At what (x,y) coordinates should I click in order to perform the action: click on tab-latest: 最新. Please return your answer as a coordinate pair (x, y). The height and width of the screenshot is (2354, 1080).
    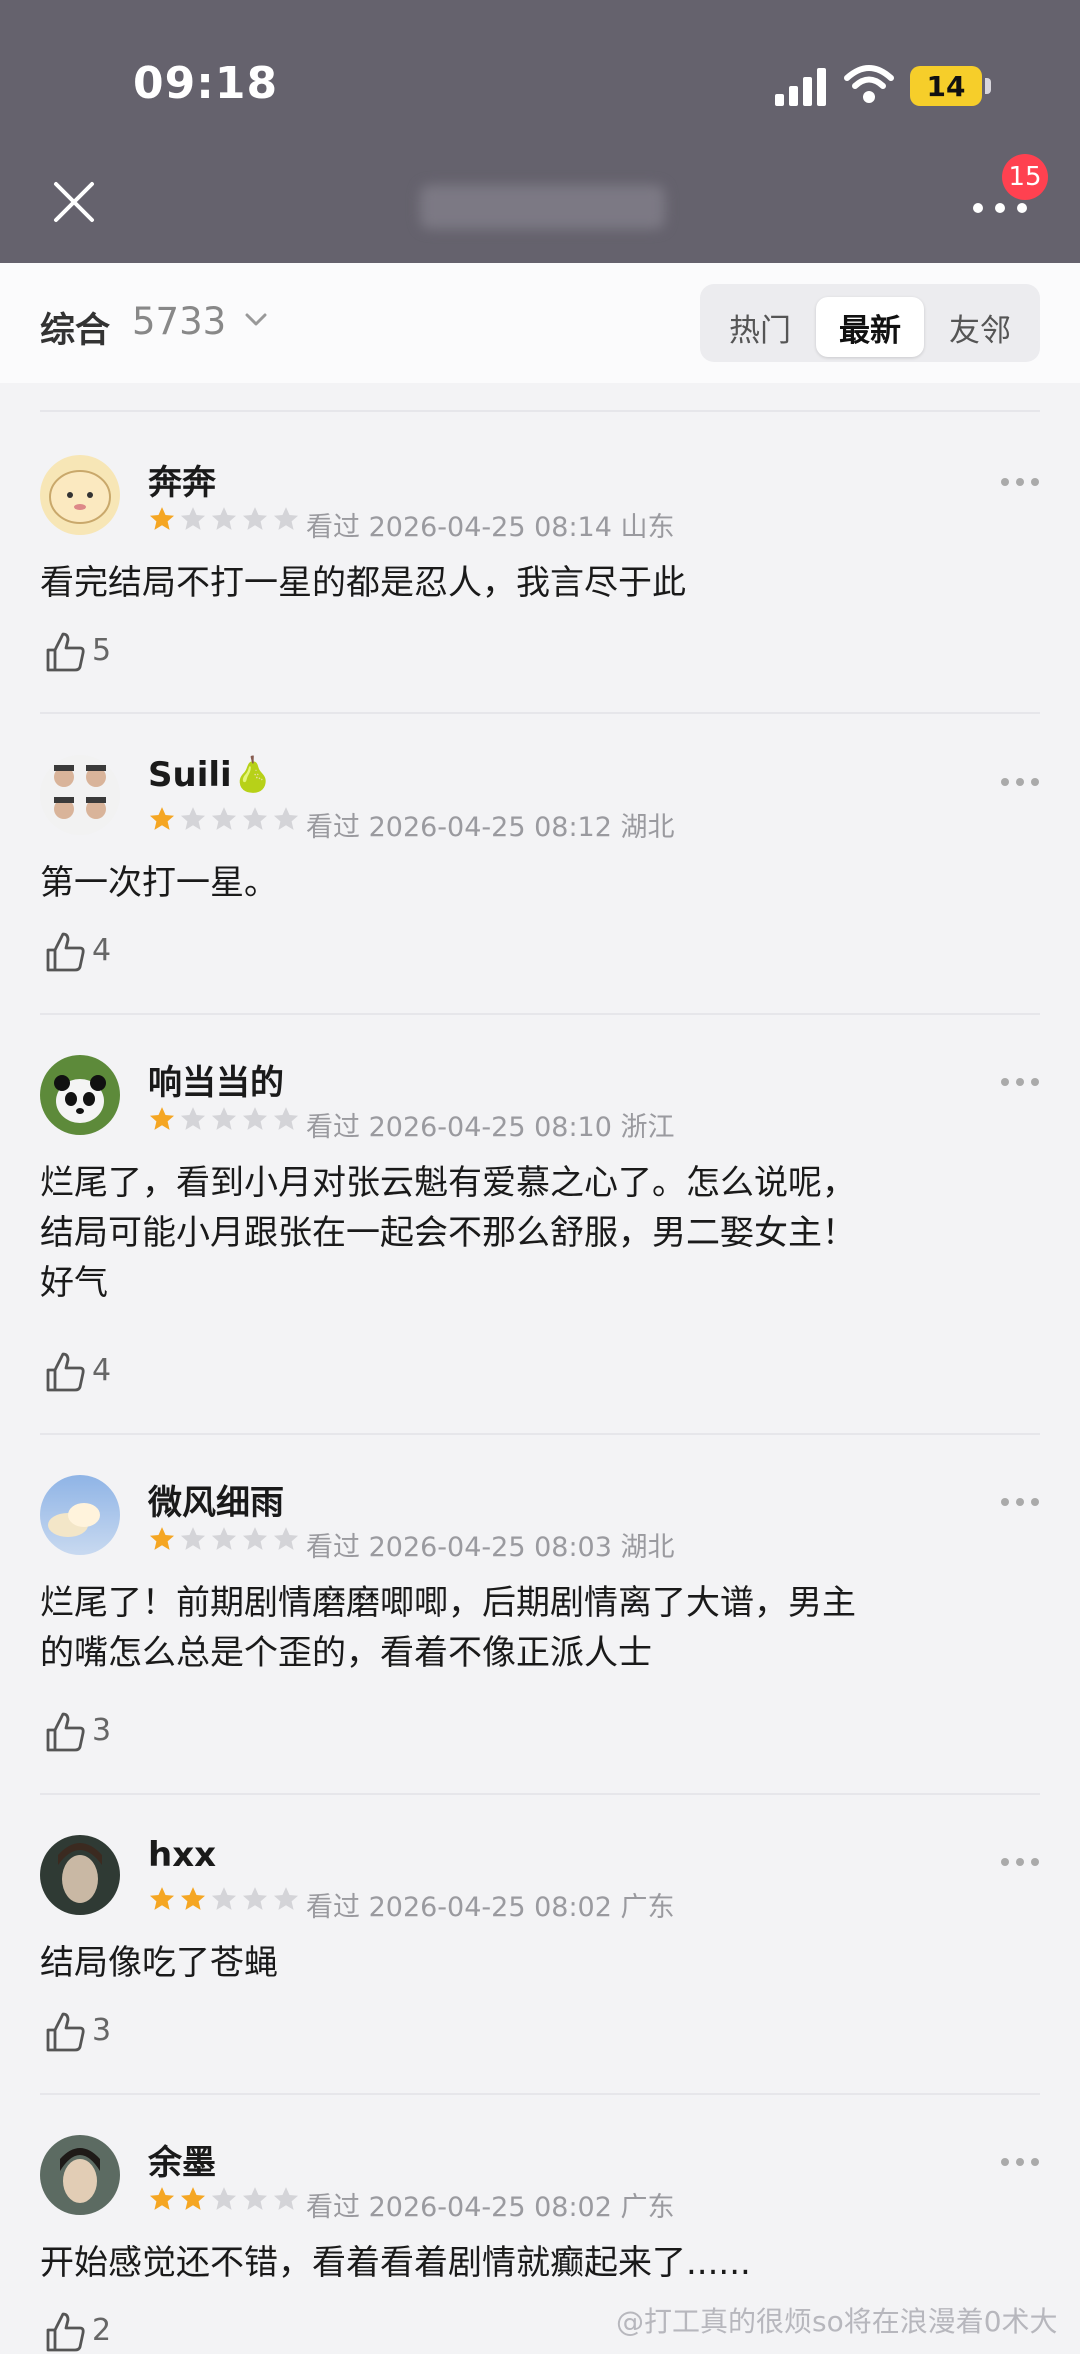
    Looking at the image, I should click on (870, 327).